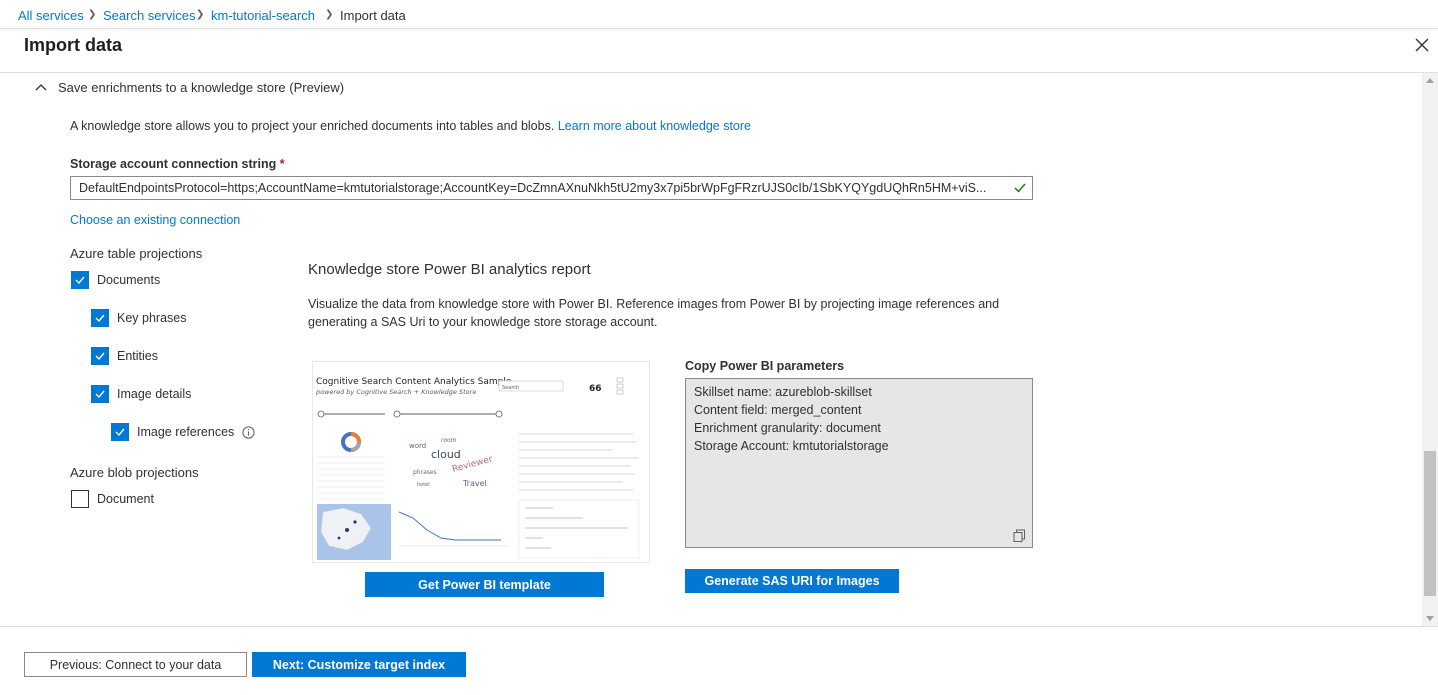 The height and width of the screenshot is (695, 1438). Describe the element at coordinates (263, 15) in the screenshot. I see `breadcrumb-search-service: km-tutorial-search` at that location.